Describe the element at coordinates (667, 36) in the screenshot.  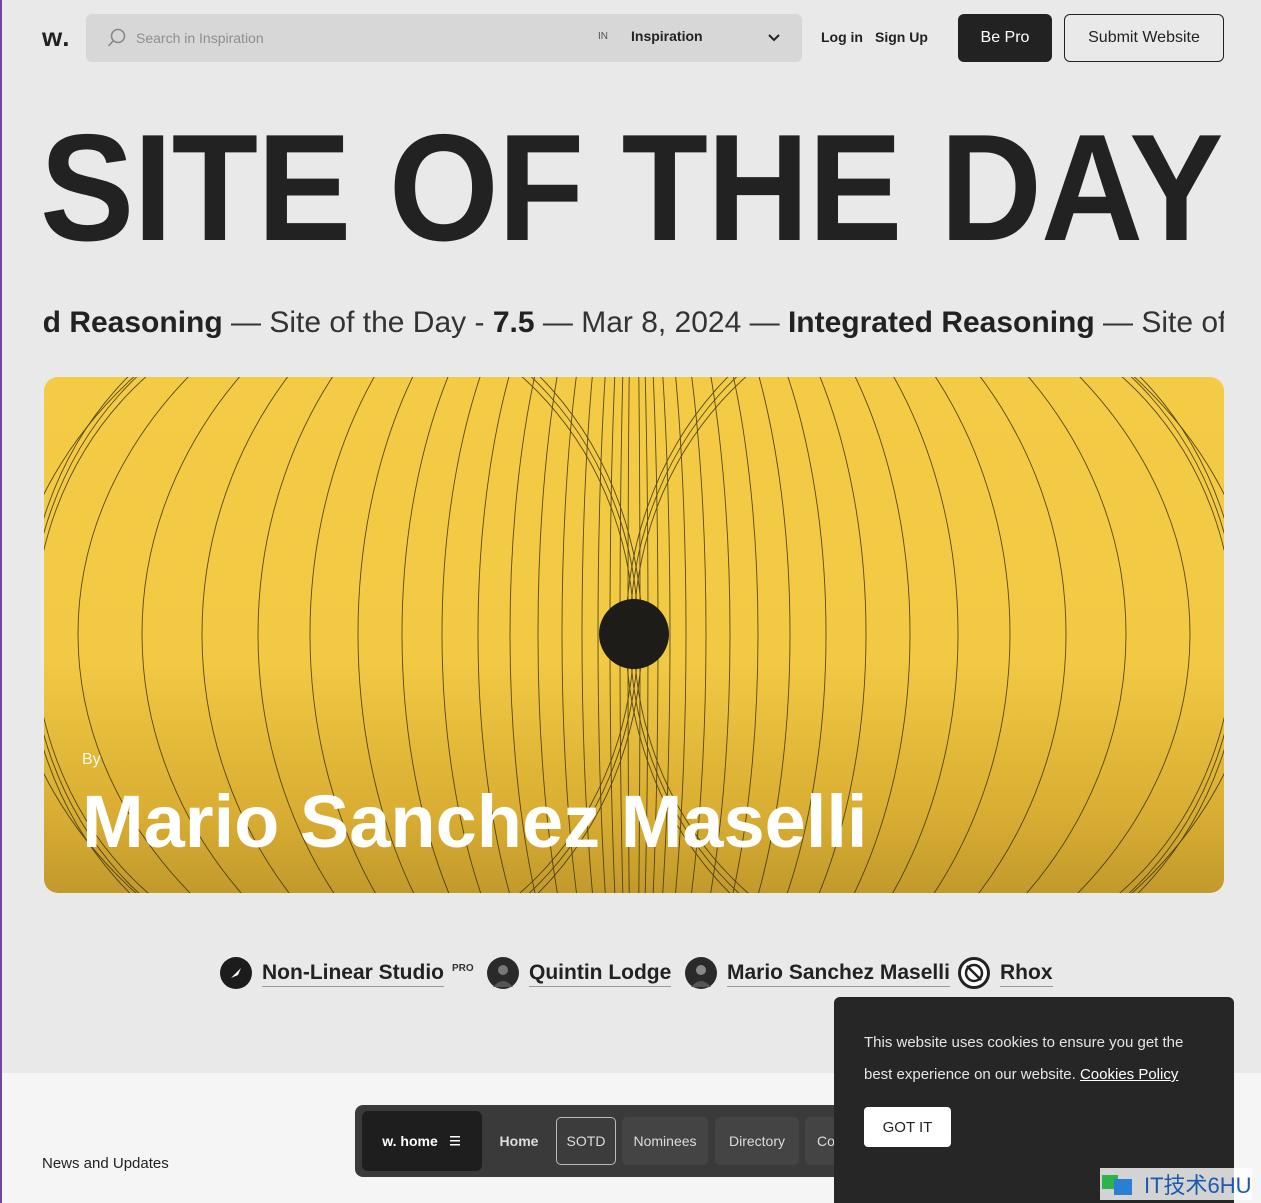
I see `search-scope-select: Inspiration` at that location.